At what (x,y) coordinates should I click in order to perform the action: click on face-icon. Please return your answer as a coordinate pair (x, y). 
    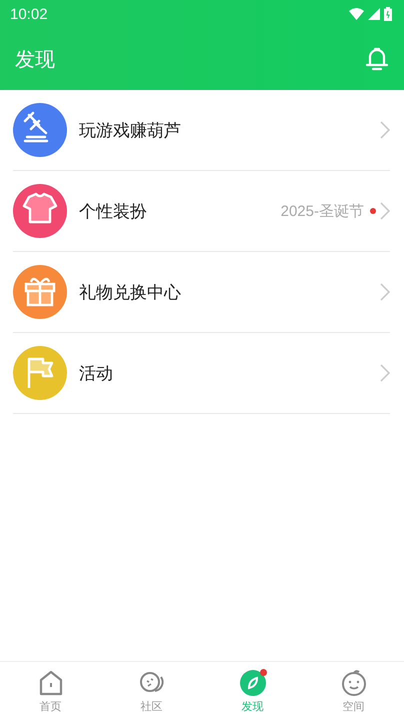
    Looking at the image, I should click on (354, 682).